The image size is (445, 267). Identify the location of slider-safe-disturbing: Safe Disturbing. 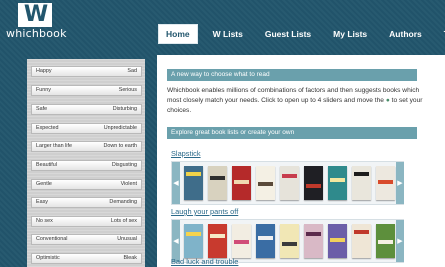
(86, 109).